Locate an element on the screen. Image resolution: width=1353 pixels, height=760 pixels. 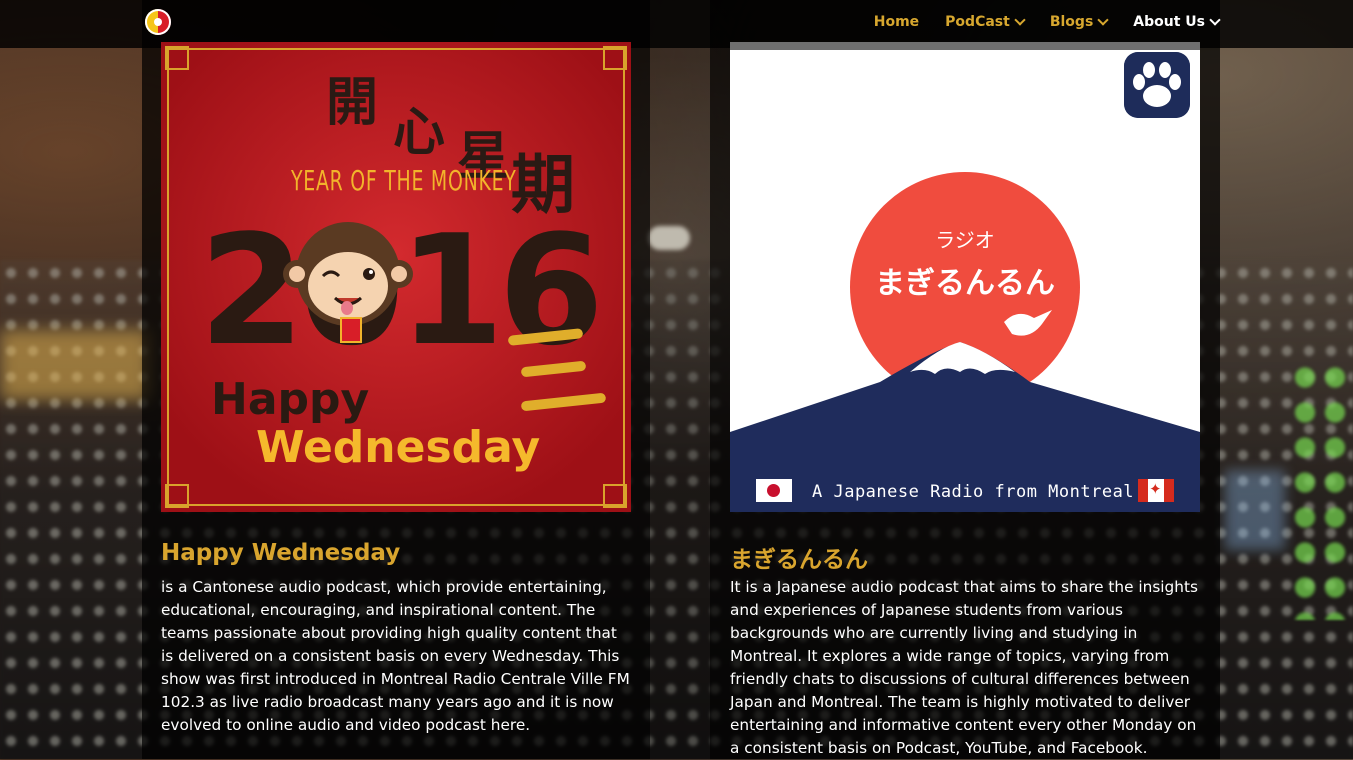
nav-podcast-label: PodCast is located at coordinates (977, 22).